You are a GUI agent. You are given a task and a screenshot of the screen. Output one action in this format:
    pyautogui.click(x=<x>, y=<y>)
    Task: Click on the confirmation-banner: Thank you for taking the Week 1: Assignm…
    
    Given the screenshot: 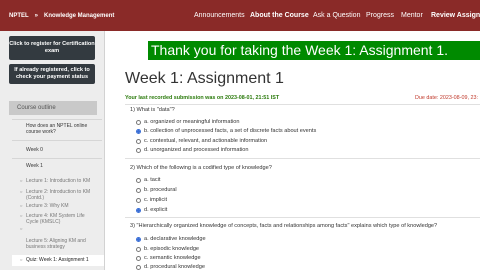 What is the action you would take?
    pyautogui.click(x=314, y=50)
    